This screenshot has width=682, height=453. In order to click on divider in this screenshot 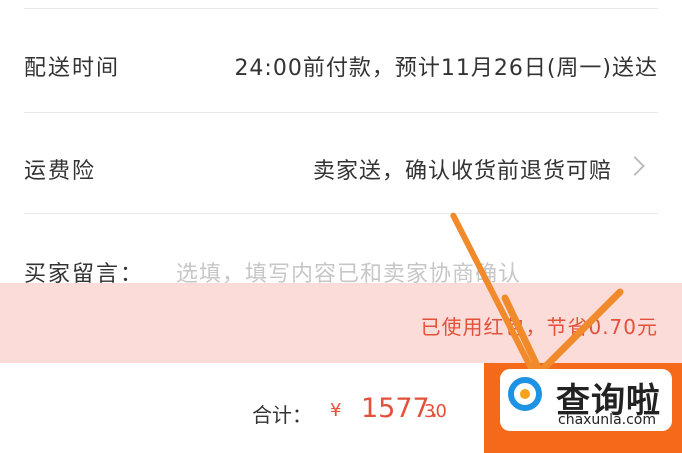, I will do `click(341, 8)`.